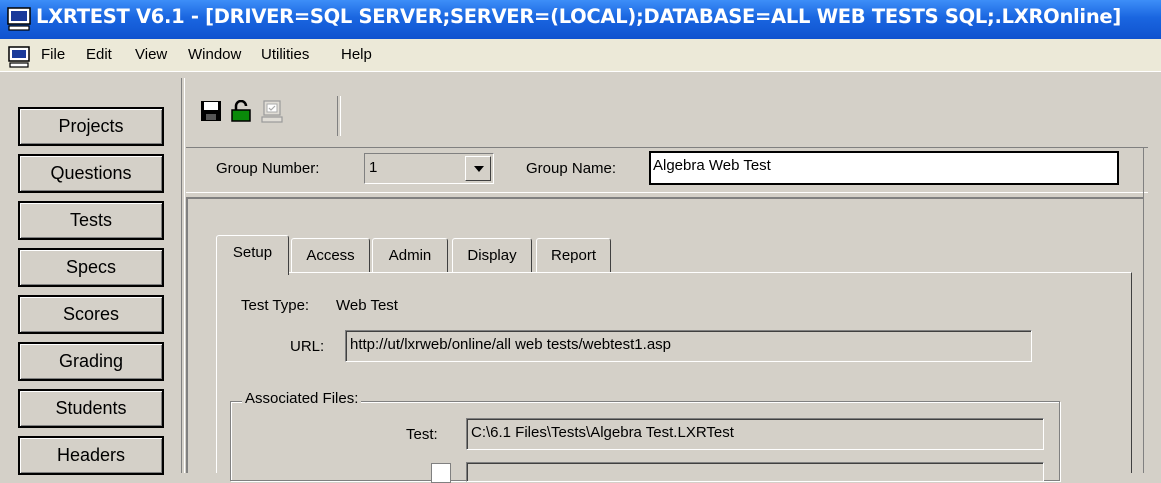  What do you see at coordinates (91, 173) in the screenshot?
I see `sidebar-button-questions: Questions` at bounding box center [91, 173].